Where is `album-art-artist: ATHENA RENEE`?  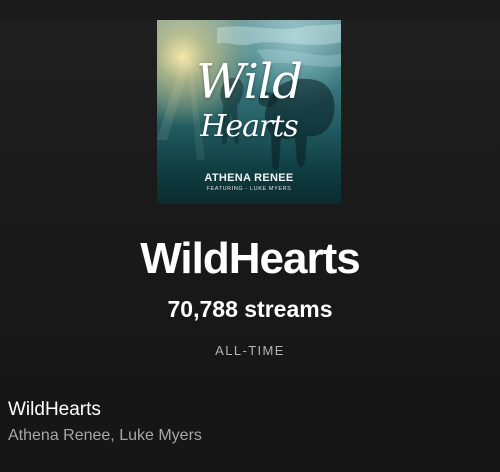
album-art-artist: ATHENA RENEE is located at coordinates (249, 178).